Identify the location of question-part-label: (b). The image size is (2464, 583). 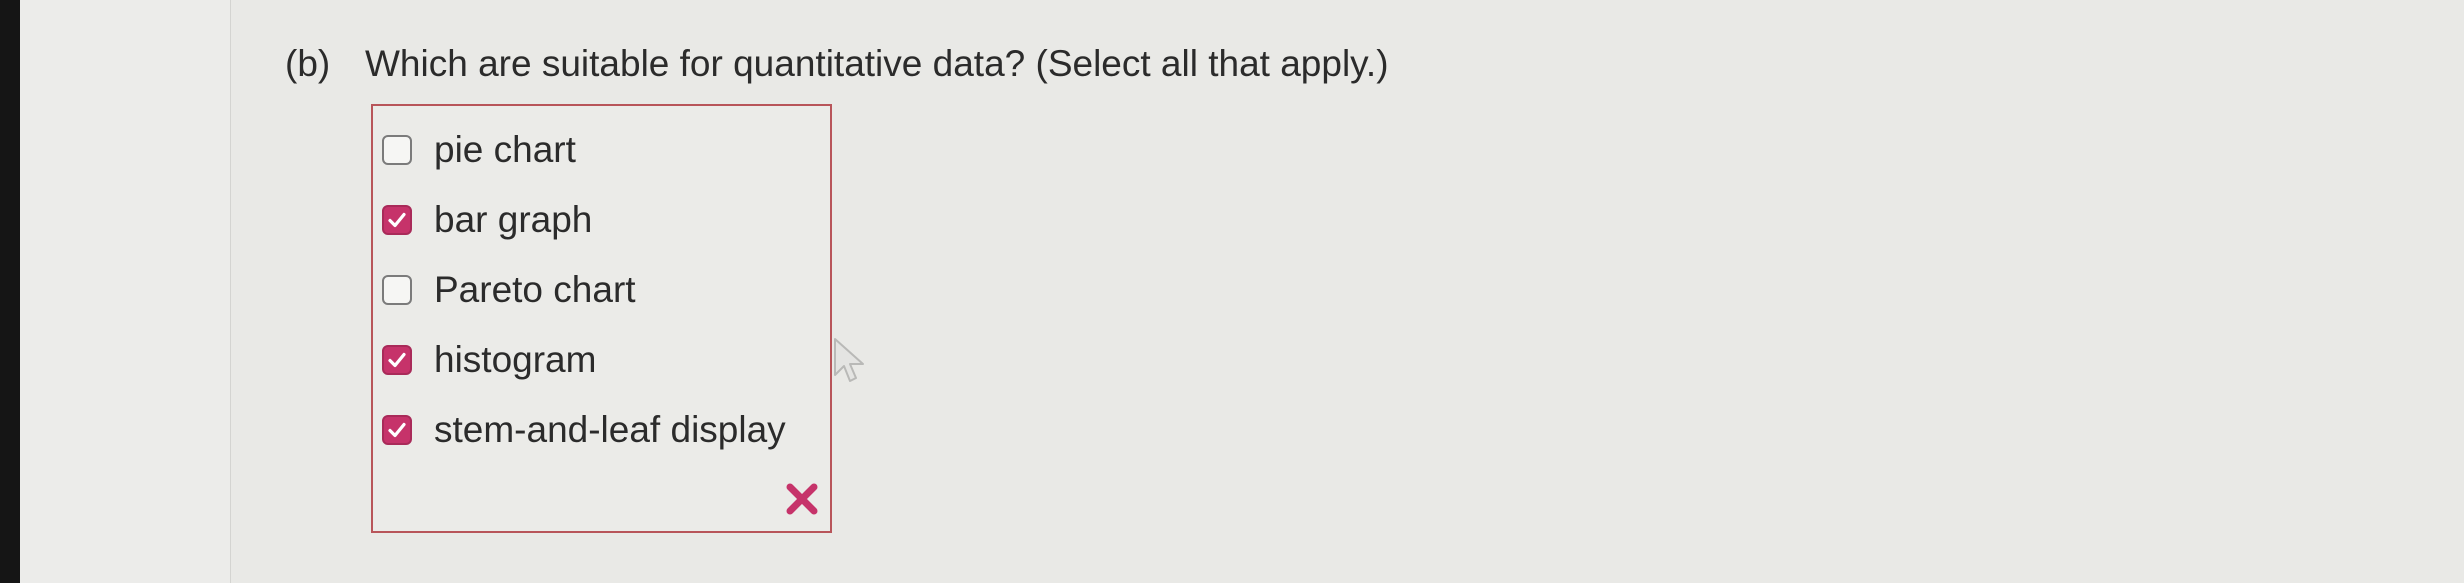
(308, 63).